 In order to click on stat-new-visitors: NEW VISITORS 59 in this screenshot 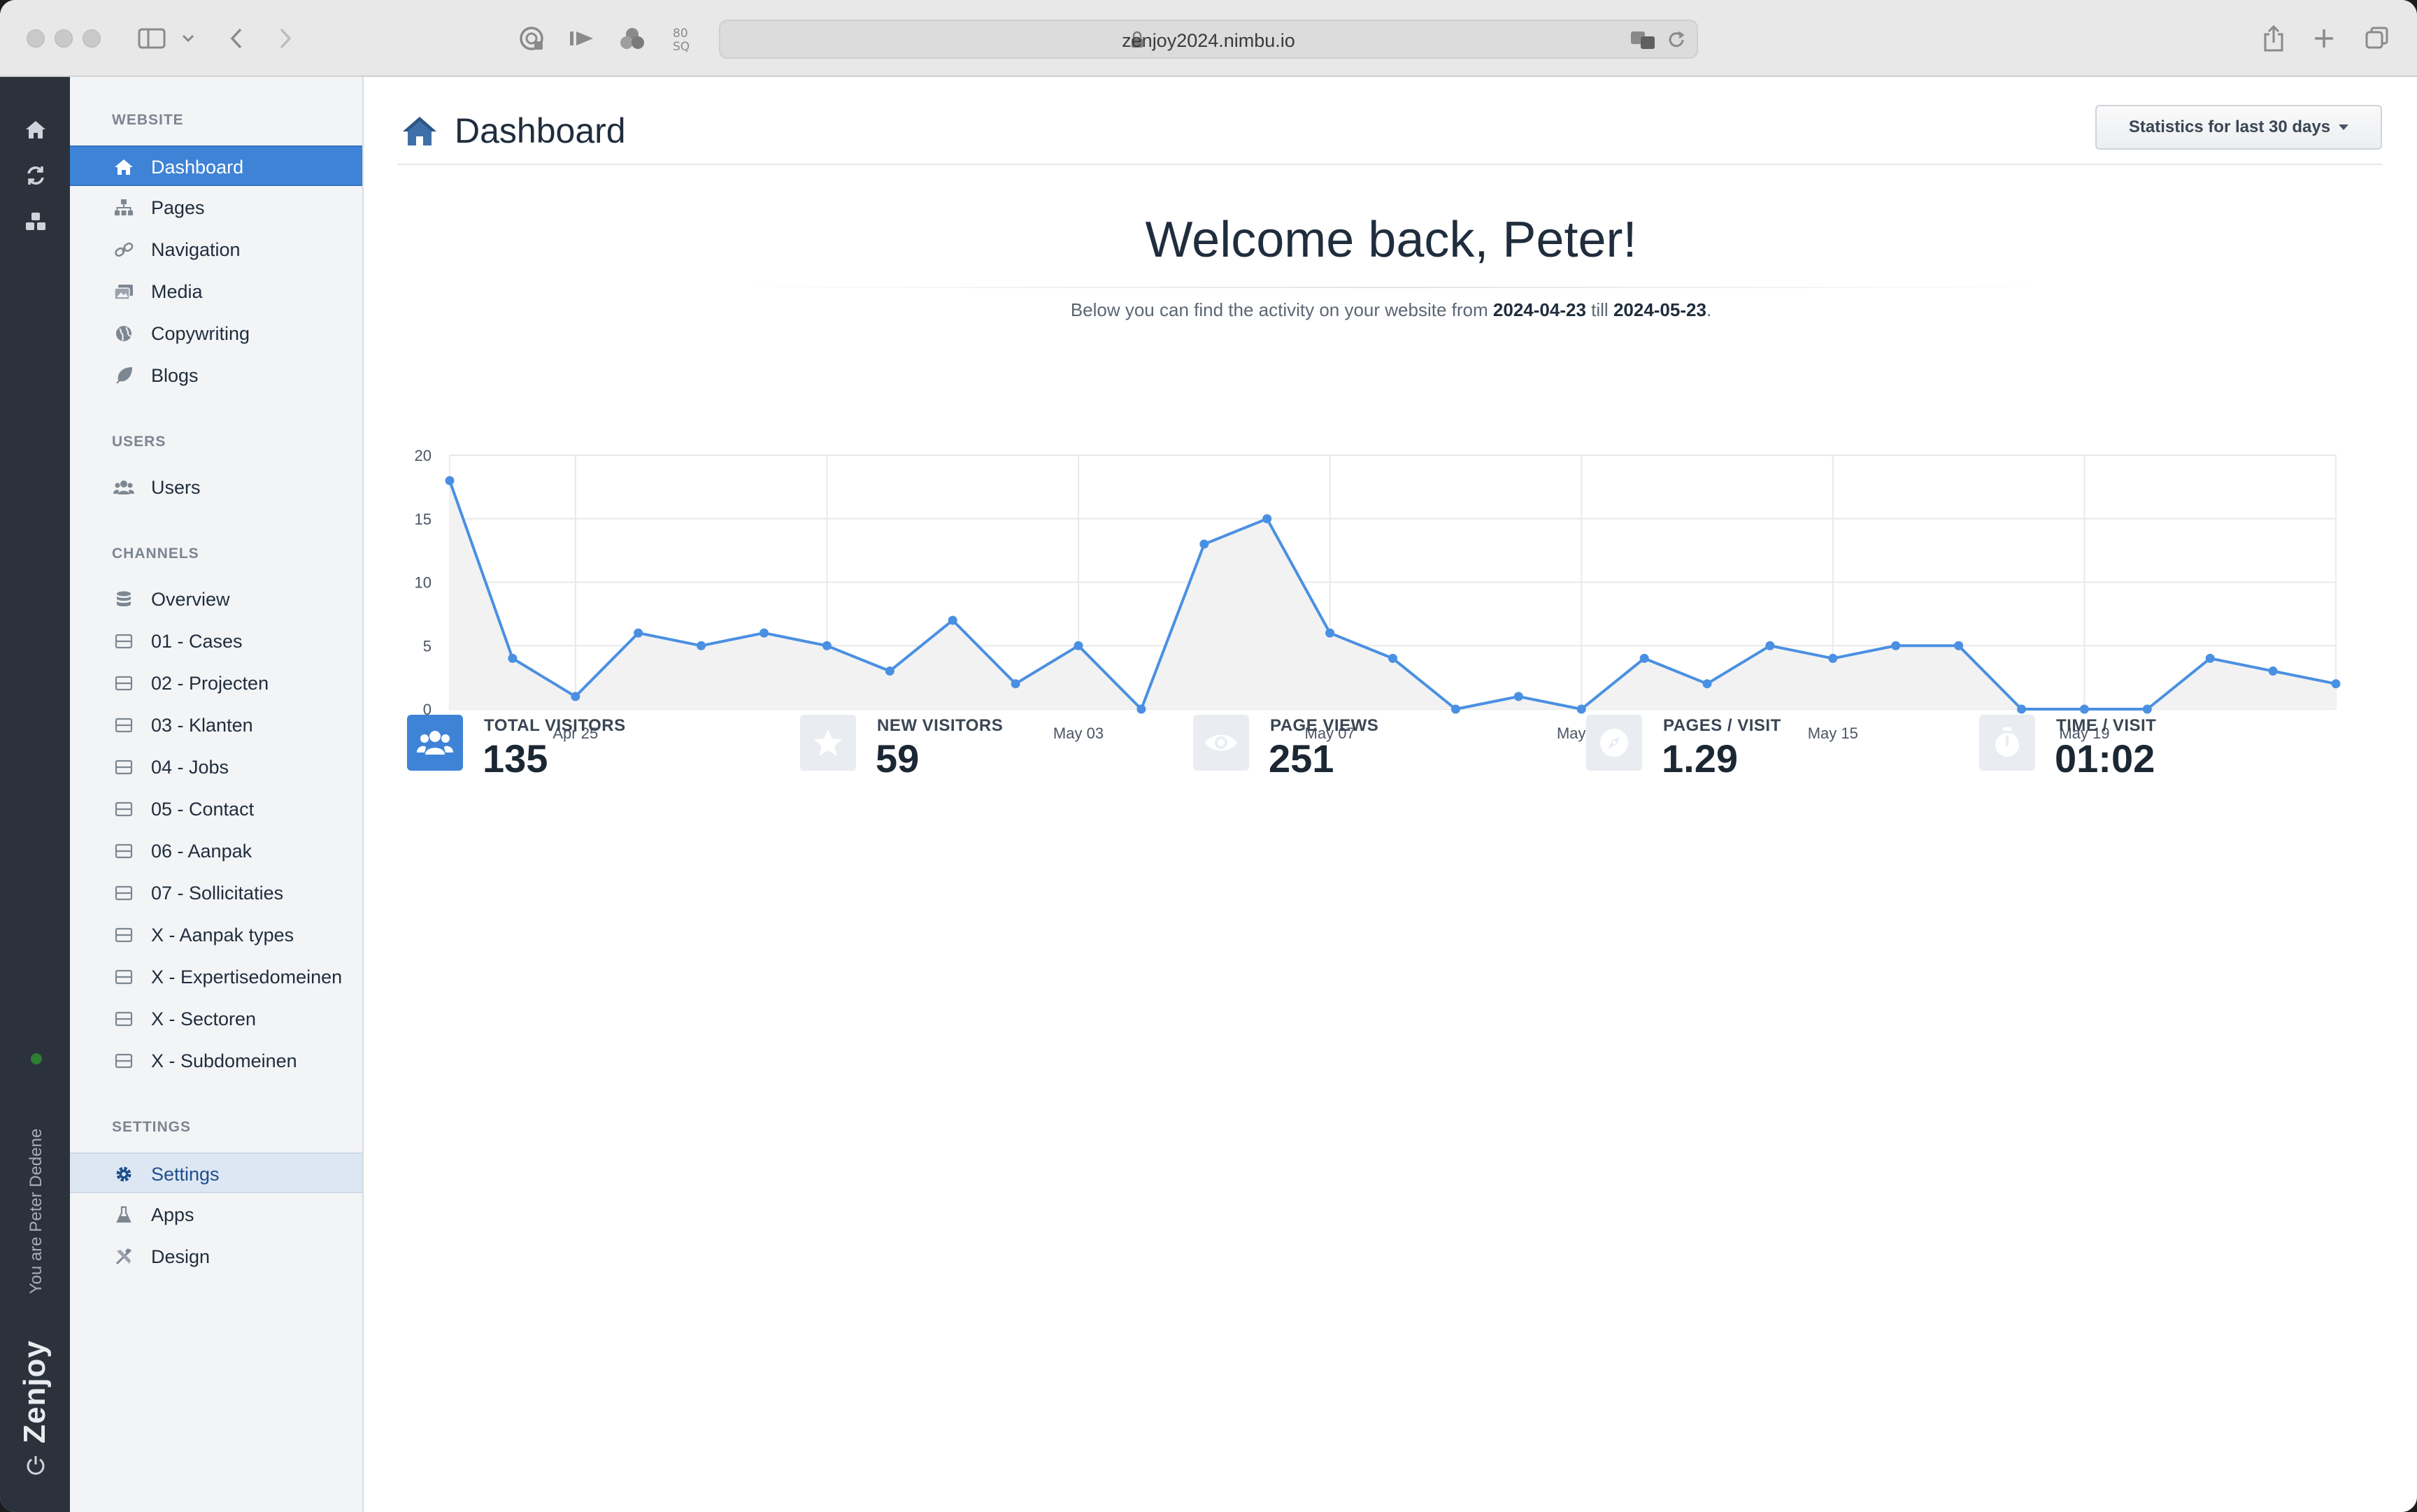, I will do `click(982, 747)`.